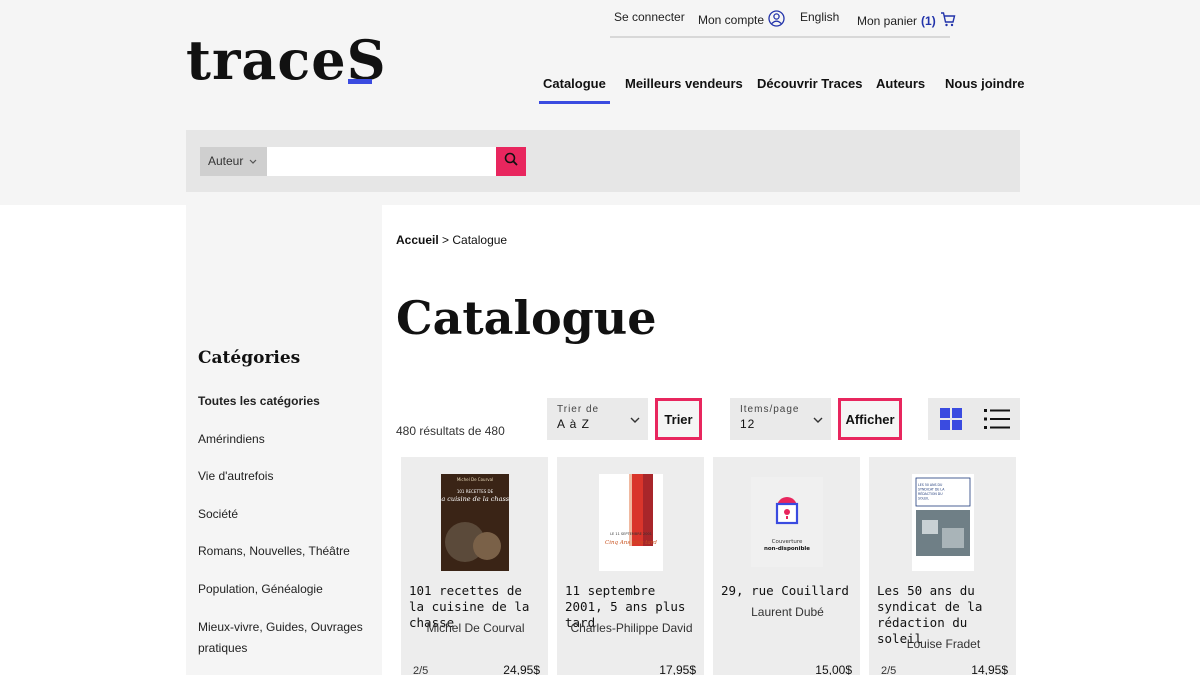  I want to click on language-link: English, so click(819, 17).